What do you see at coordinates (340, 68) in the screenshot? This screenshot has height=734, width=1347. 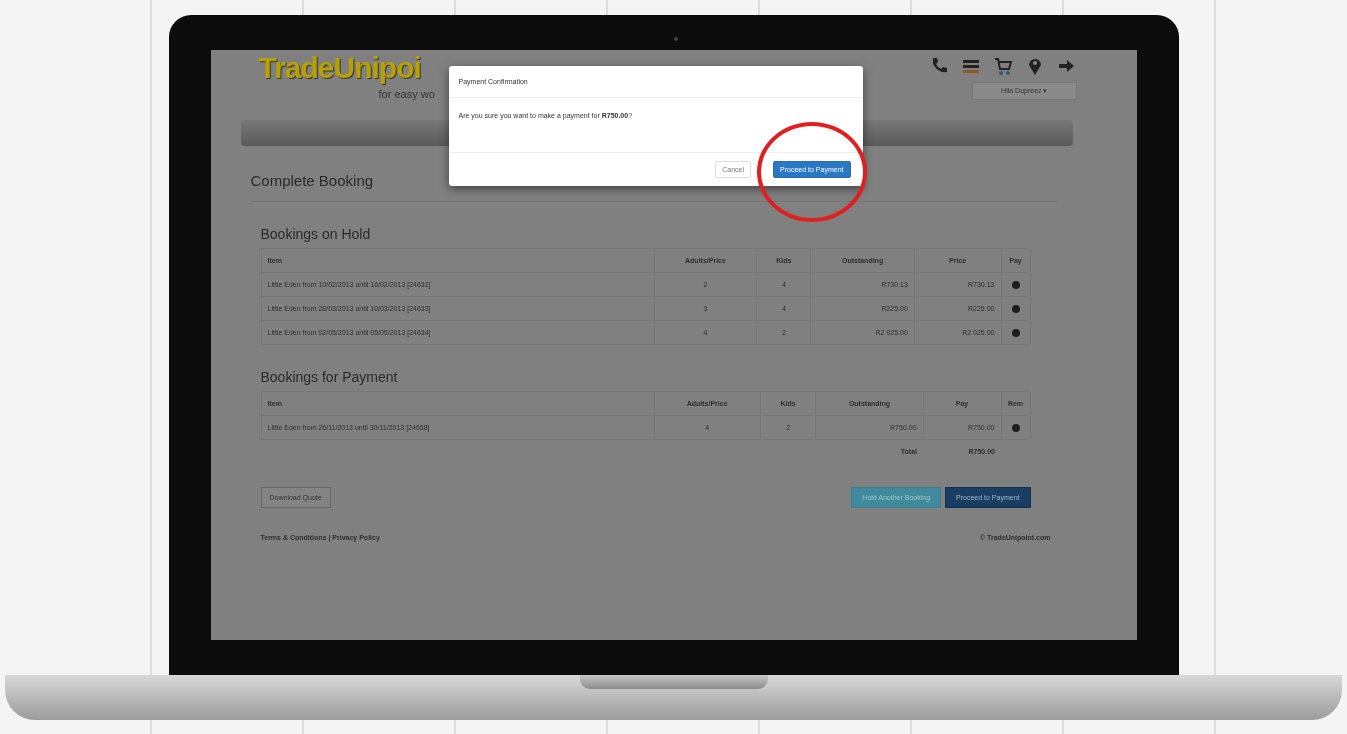 I see `logo: TradeUnipoi` at bounding box center [340, 68].